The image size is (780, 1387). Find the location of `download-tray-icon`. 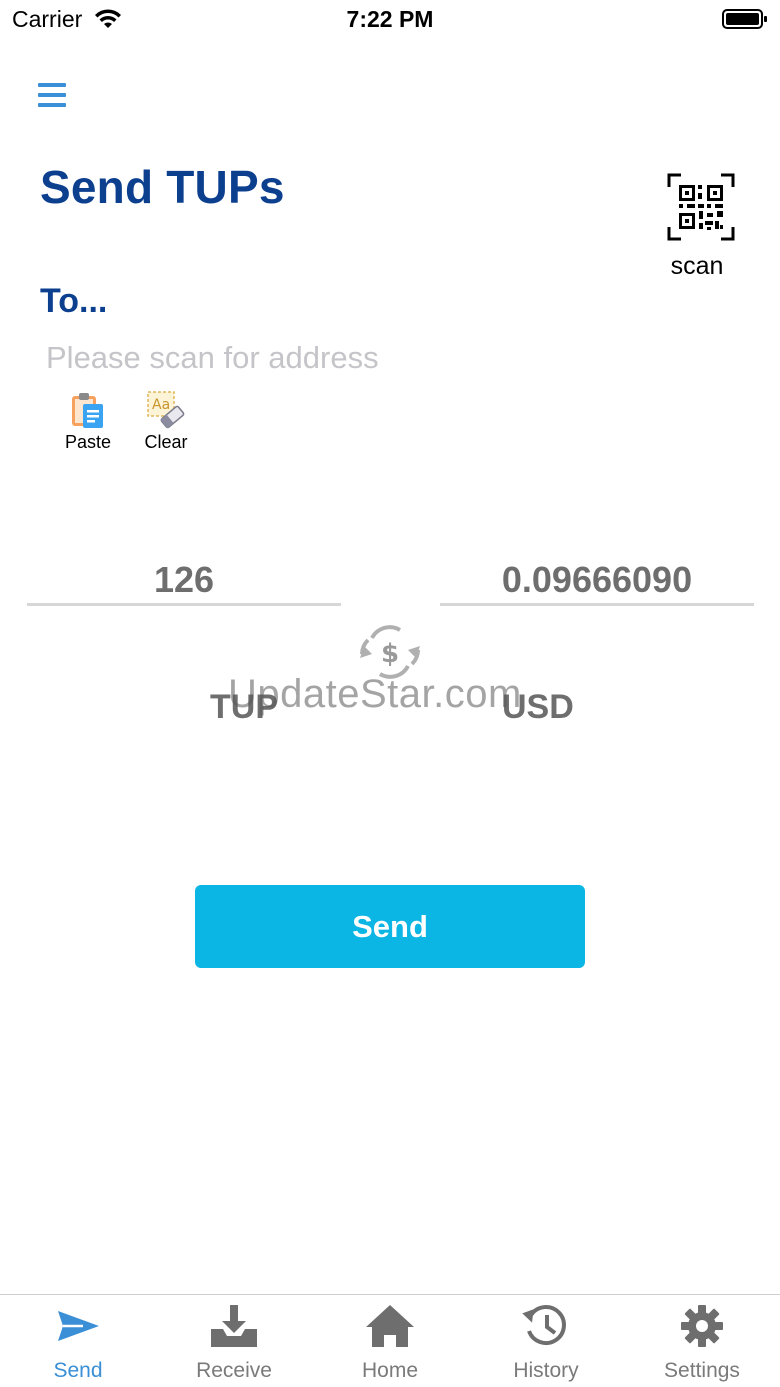

download-tray-icon is located at coordinates (234, 1326).